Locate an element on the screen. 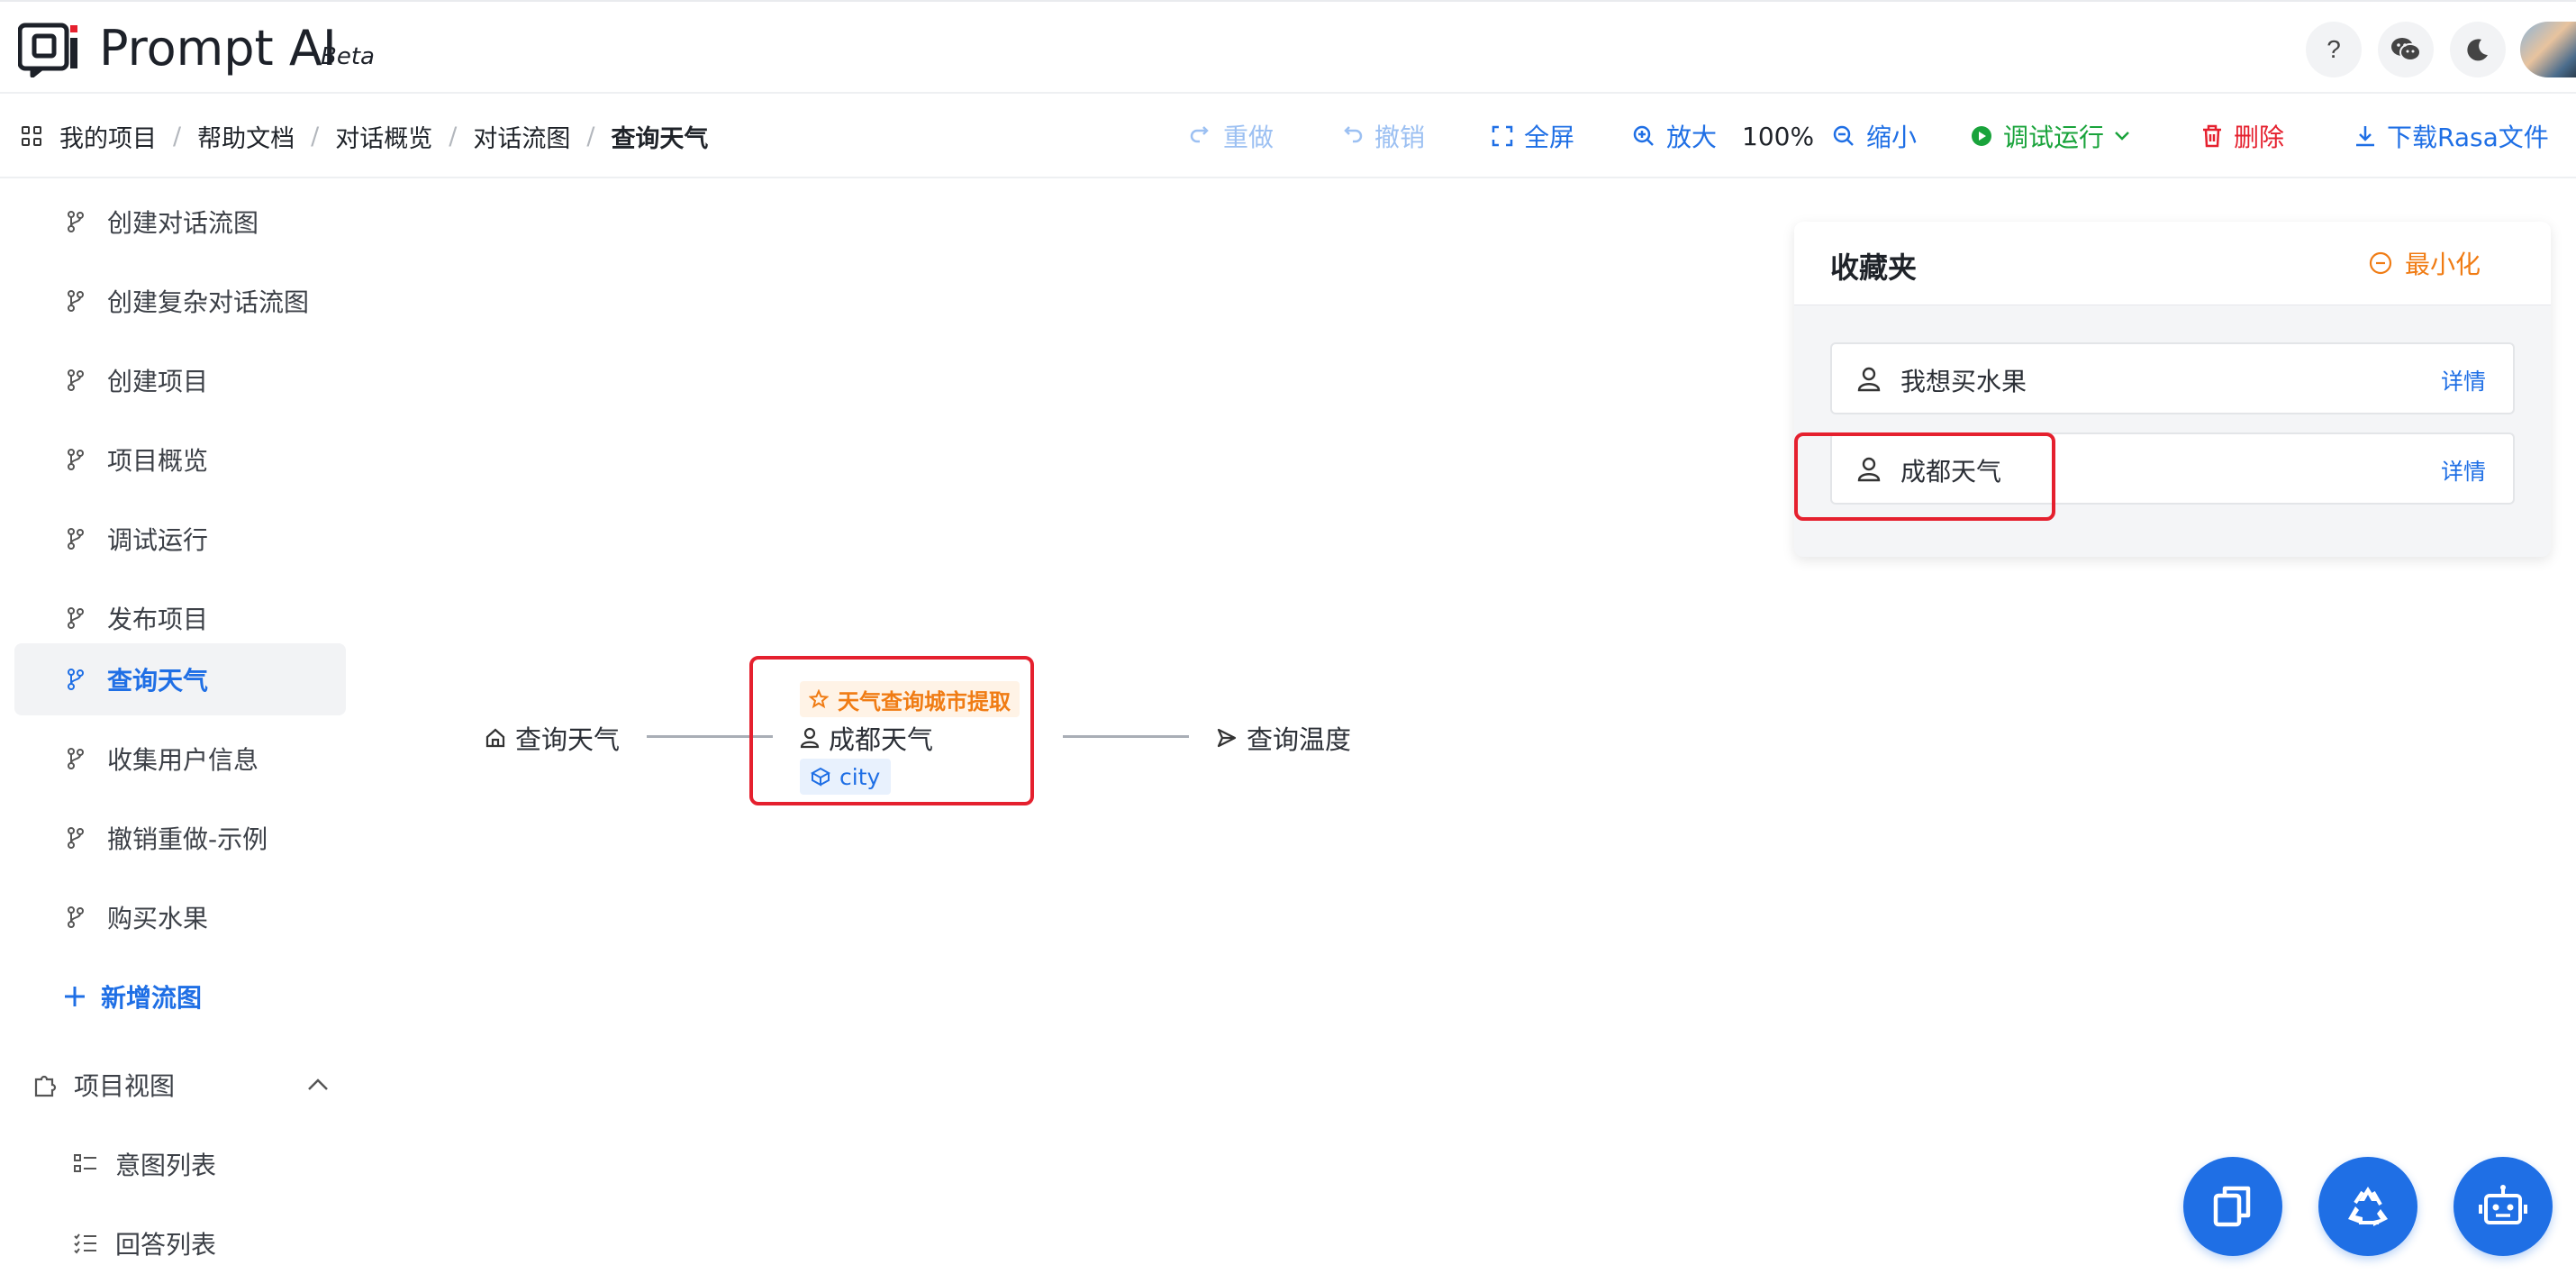 The image size is (2576, 1274). moon-icon is located at coordinates (2477, 50).